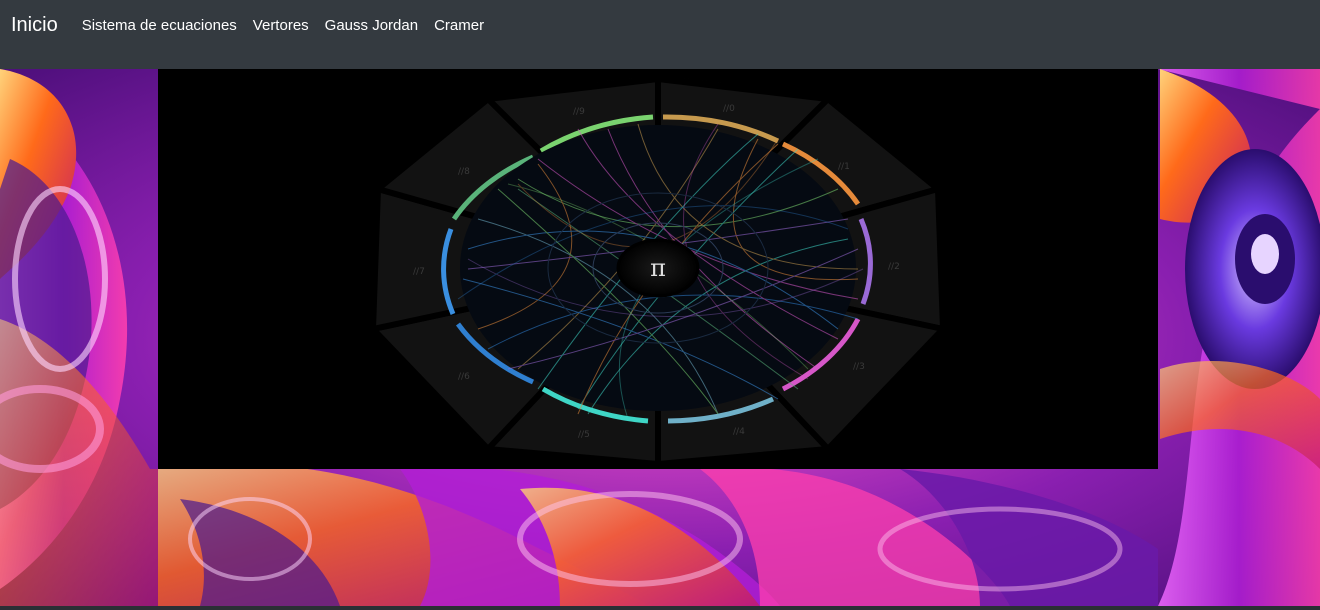  I want to click on nav-link-gauss-jordan: Gauss Jordan, so click(371, 25).